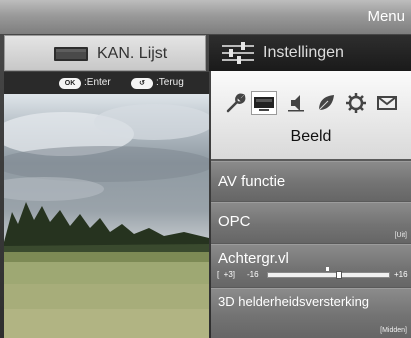 Image resolution: width=411 pixels, height=338 pixels. What do you see at coordinates (226, 274) in the screenshot?
I see `backlight-current-value: [ +3]` at bounding box center [226, 274].